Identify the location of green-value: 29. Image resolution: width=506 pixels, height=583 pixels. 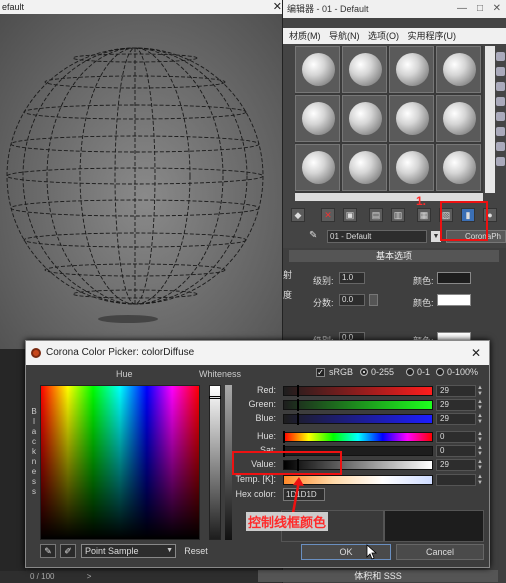
(456, 405).